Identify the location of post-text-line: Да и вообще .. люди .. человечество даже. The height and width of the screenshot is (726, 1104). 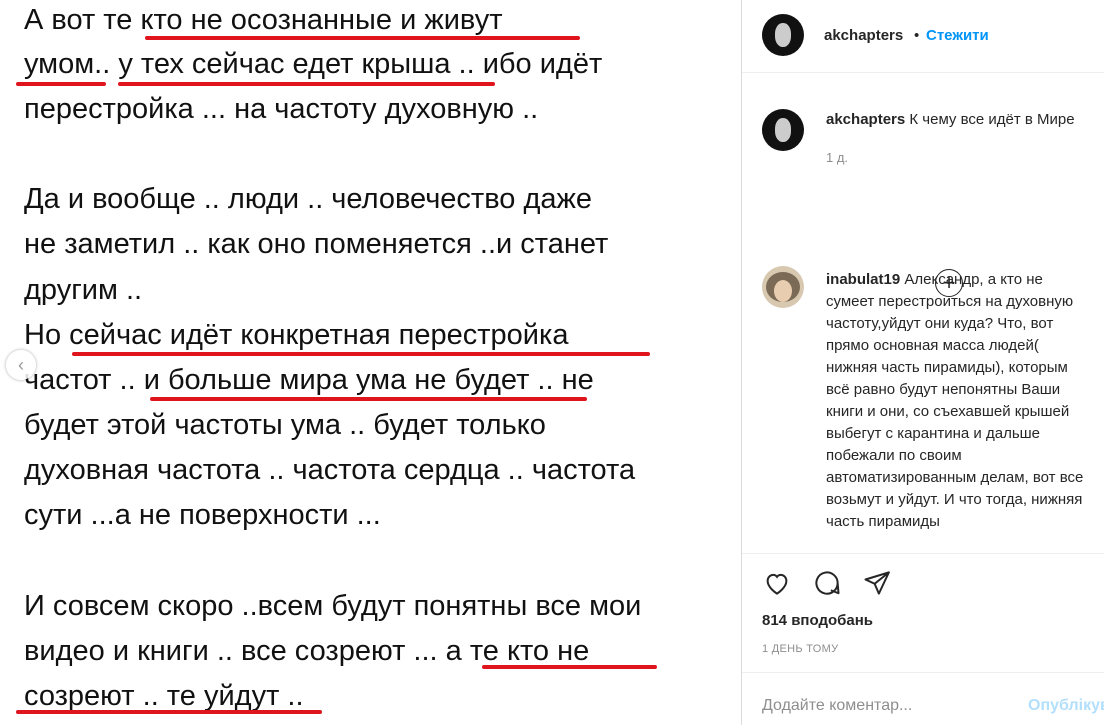
(308, 199).